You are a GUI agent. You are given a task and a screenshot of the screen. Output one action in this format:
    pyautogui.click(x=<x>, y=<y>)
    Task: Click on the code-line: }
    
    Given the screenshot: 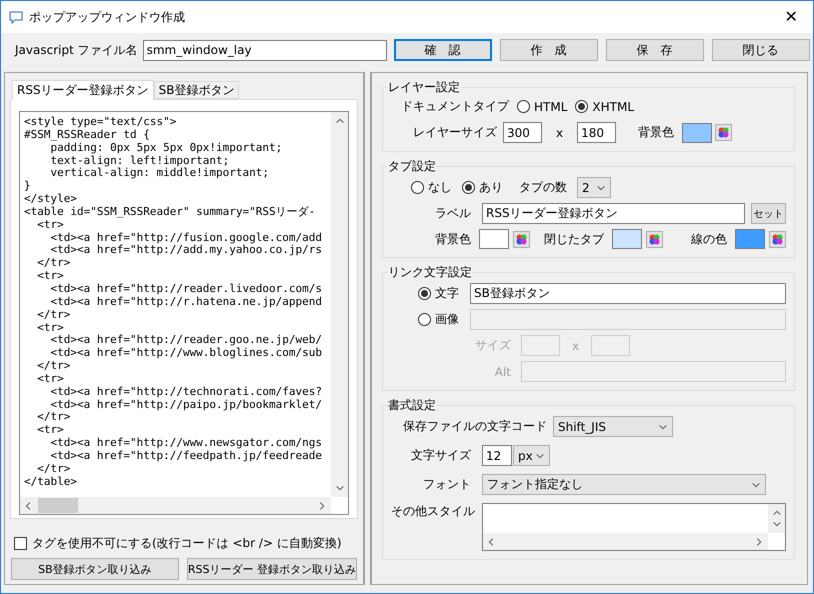 What is the action you would take?
    pyautogui.click(x=28, y=187)
    